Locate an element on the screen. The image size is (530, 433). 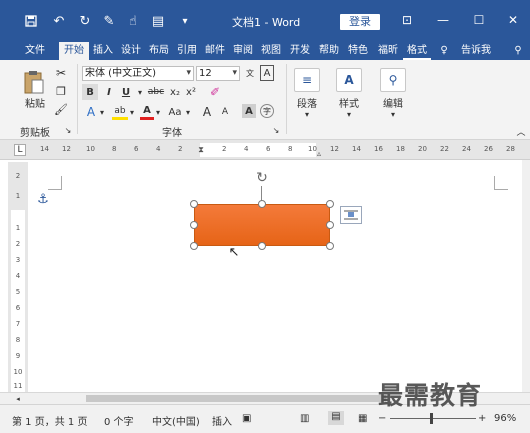
minimize-button: — is located at coordinates (443, 20).